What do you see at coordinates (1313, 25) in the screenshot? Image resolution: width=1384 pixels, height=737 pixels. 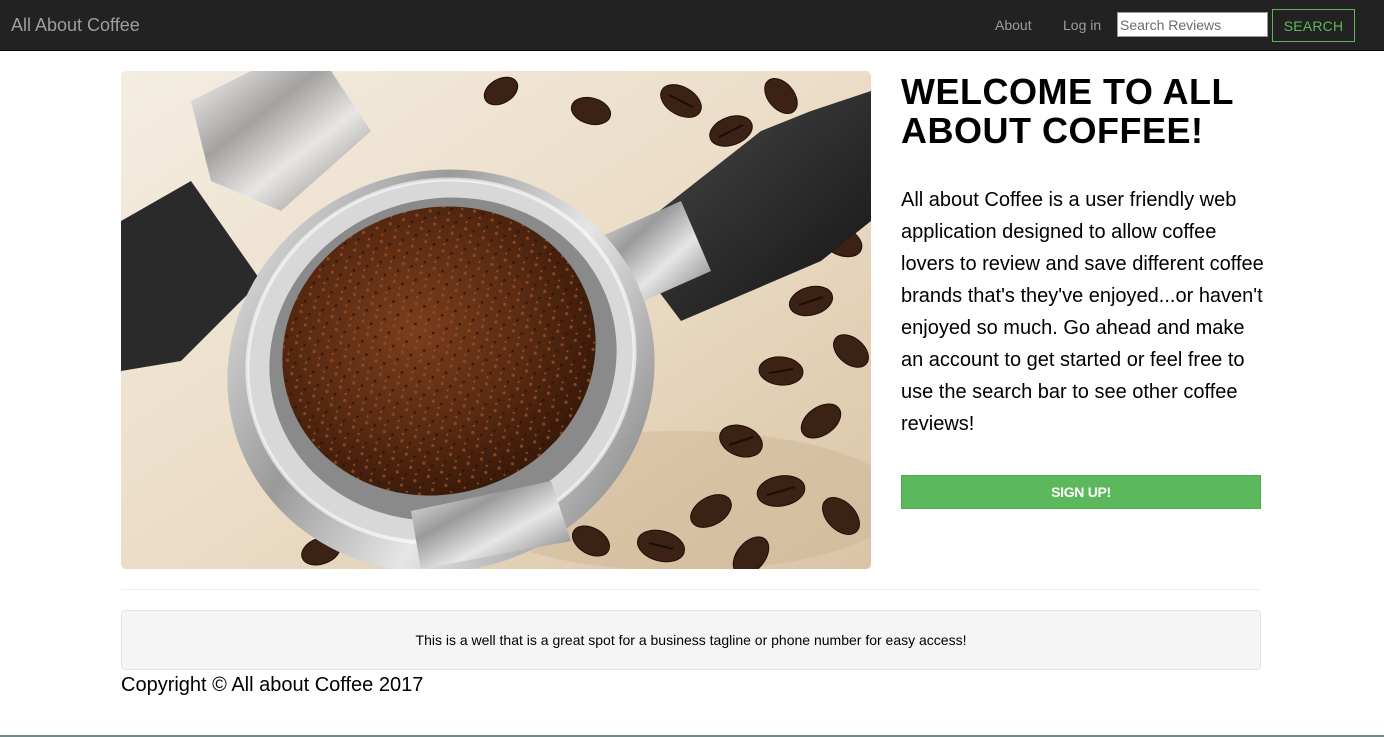 I see `search-button: SEARCH` at bounding box center [1313, 25].